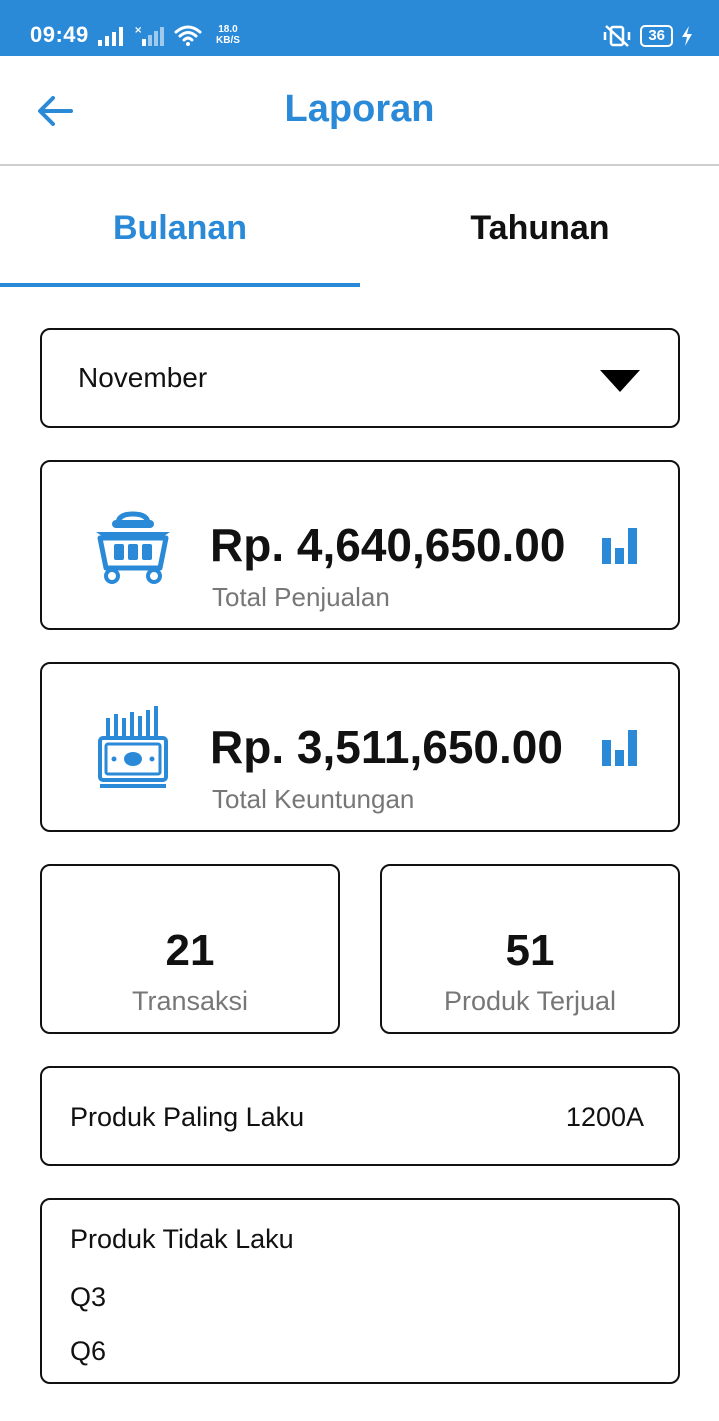  I want to click on total-profit-label: Total Keuntungan, so click(313, 799).